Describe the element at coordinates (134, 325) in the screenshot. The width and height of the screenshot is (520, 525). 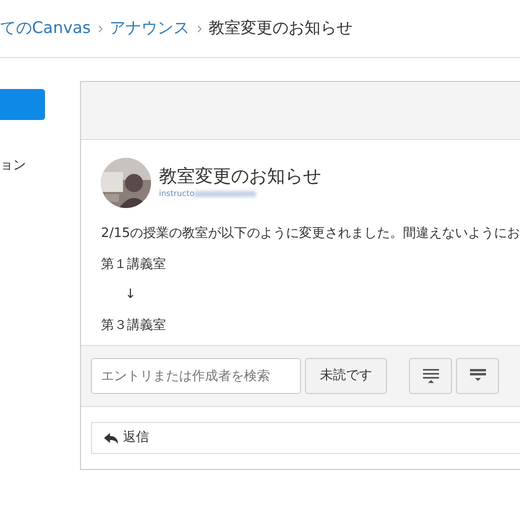
I see `body-text: 第３講義室` at that location.